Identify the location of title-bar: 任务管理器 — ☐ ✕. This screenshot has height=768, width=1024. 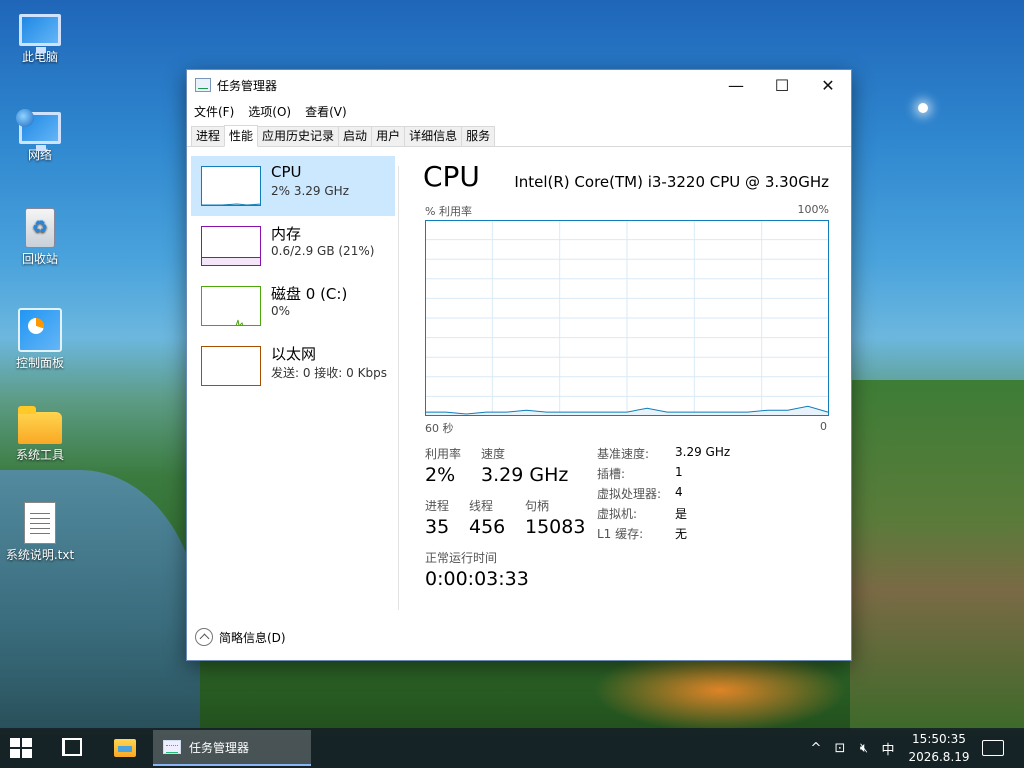
(519, 85).